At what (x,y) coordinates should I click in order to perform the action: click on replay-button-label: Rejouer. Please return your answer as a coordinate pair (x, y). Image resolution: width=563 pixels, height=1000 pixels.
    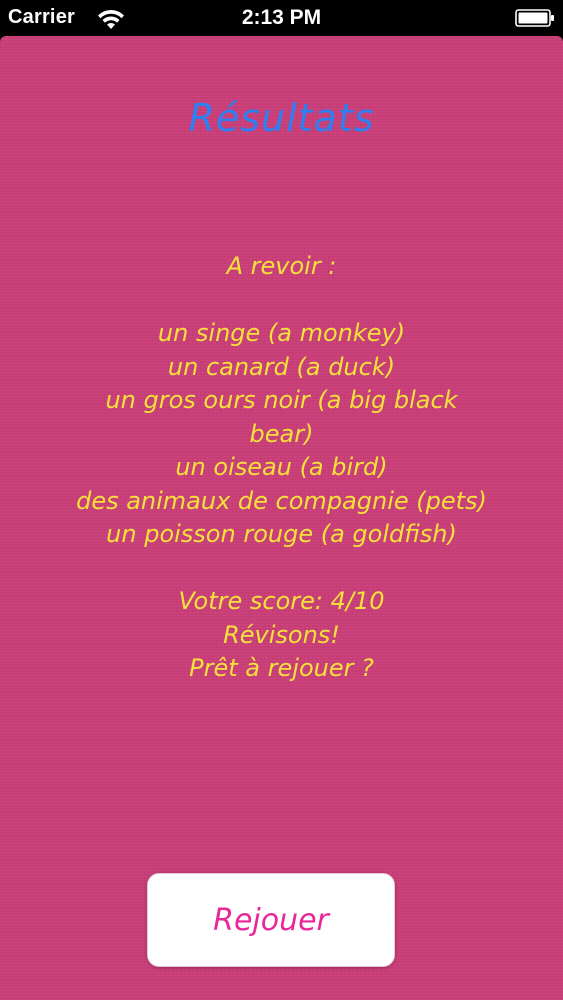
    Looking at the image, I should click on (271, 920).